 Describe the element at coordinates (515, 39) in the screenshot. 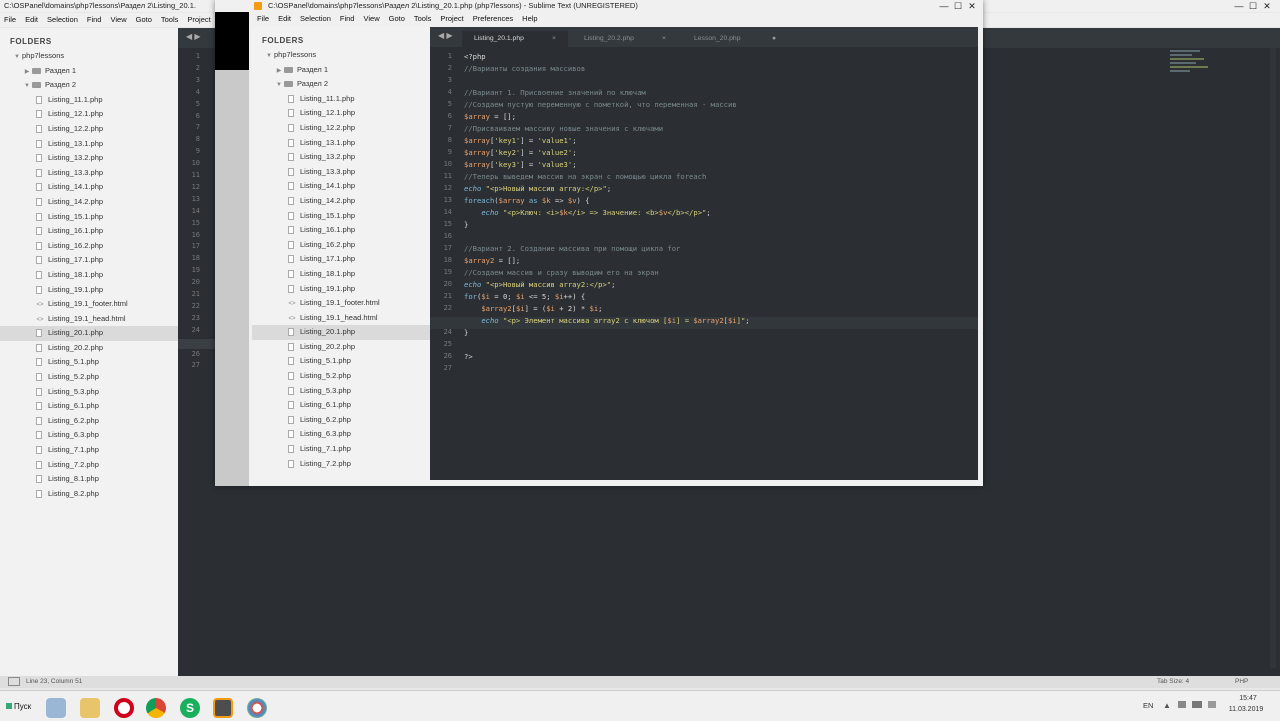

I see `tab-listing-20-1-php: Listing_20.1.php ×` at that location.